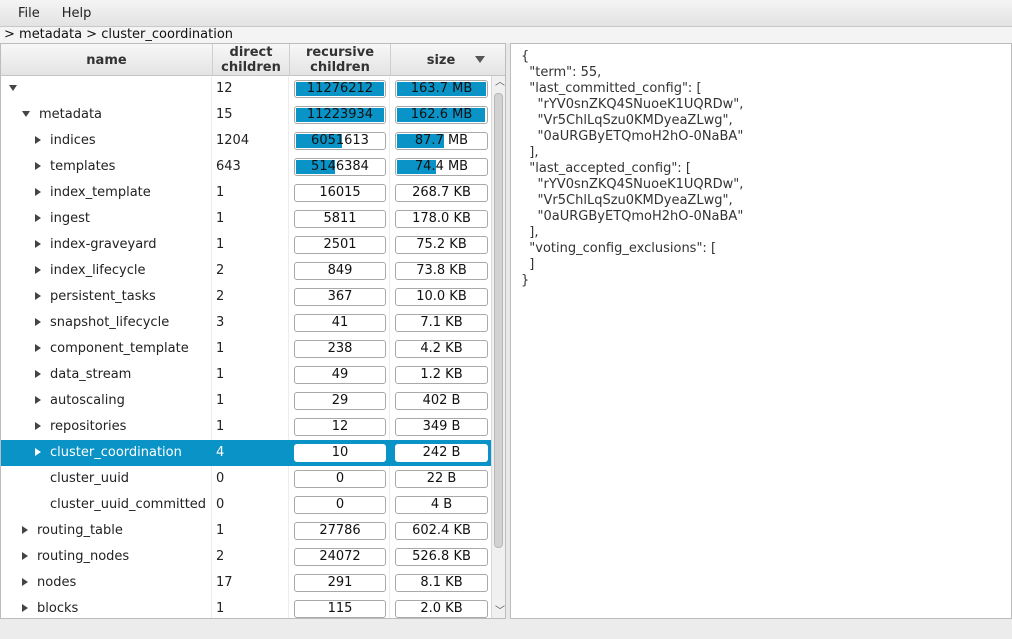 The image size is (1012, 639). Describe the element at coordinates (246, 375) in the screenshot. I see `table-row: data_stream 1 49 1.2 KB` at that location.